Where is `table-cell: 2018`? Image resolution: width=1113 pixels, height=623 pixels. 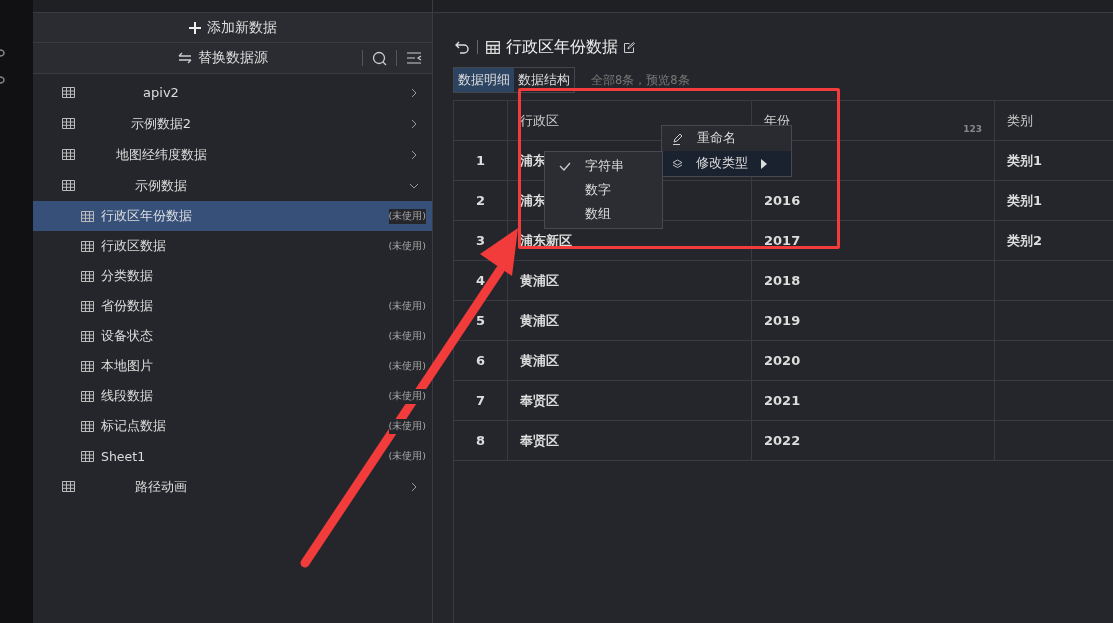
table-cell: 2018 is located at coordinates (873, 281).